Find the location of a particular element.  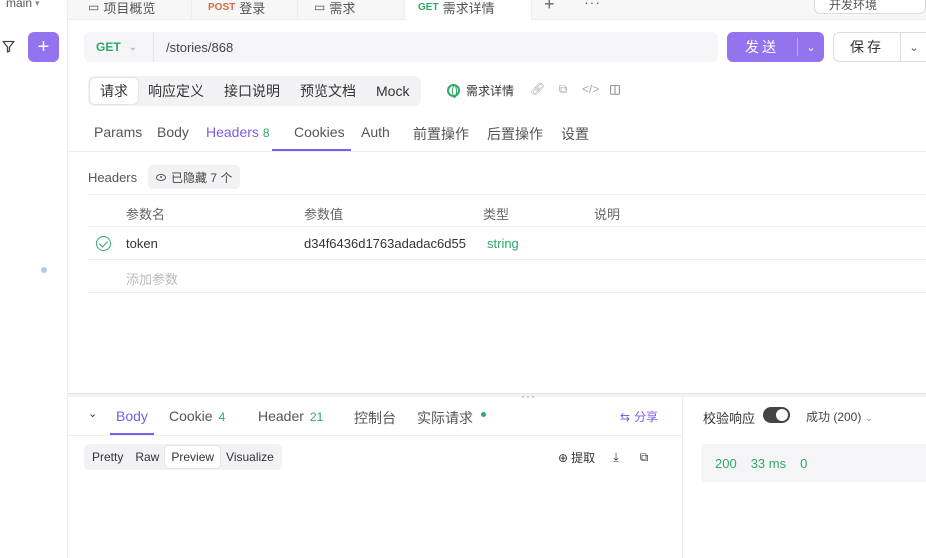

tab-stories: ▭ 需求 is located at coordinates (353, 10).